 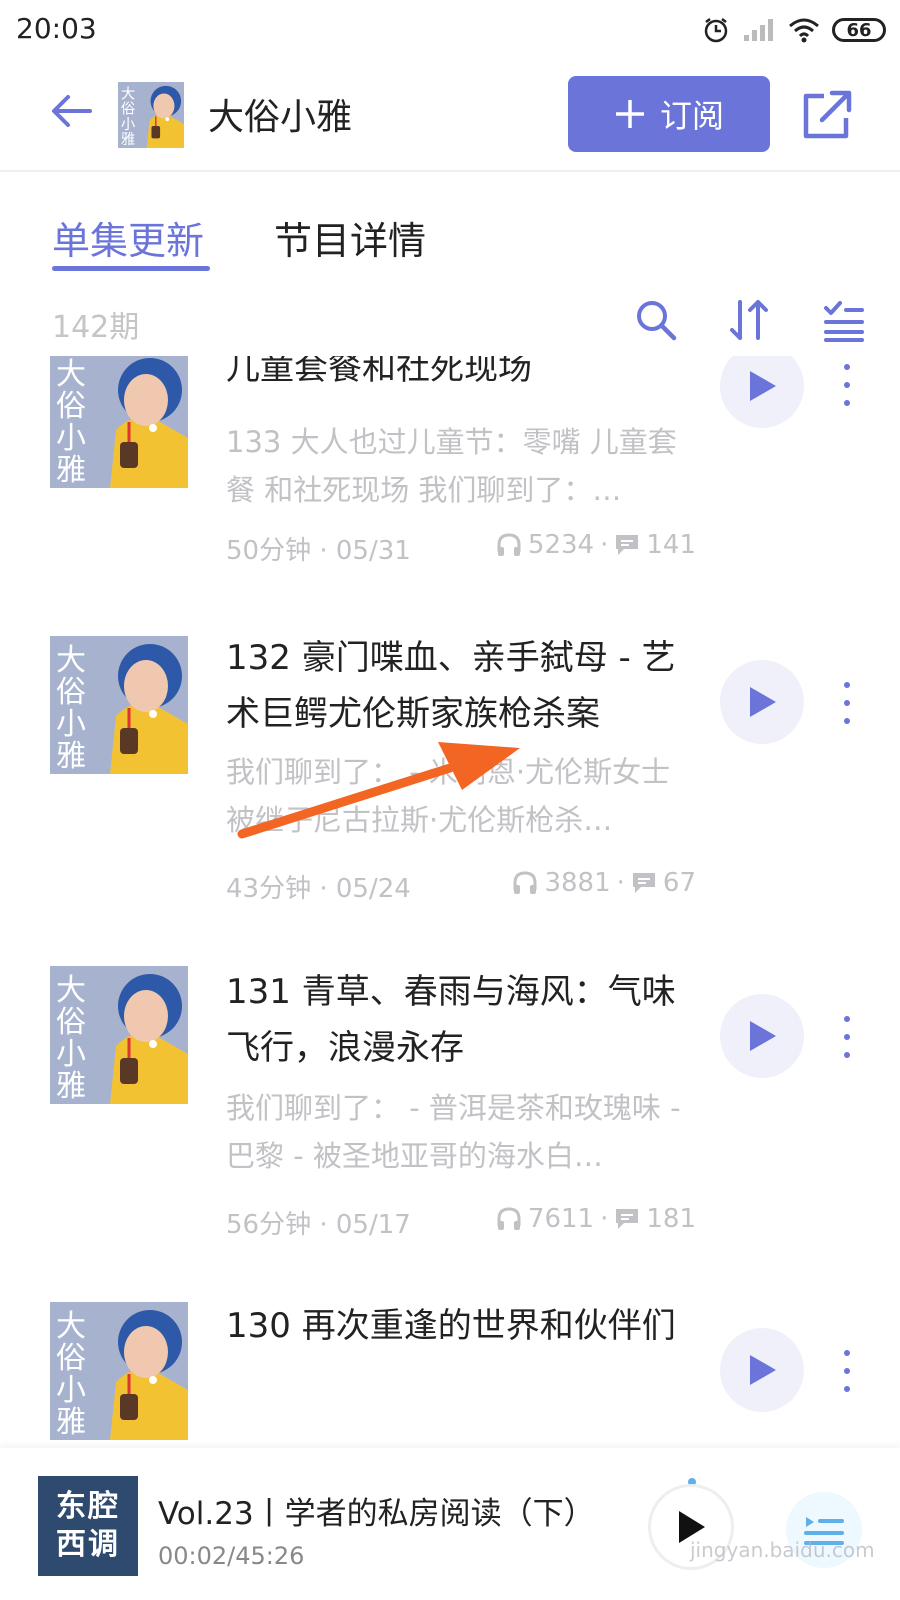 I want to click on share-button, so click(x=827, y=115).